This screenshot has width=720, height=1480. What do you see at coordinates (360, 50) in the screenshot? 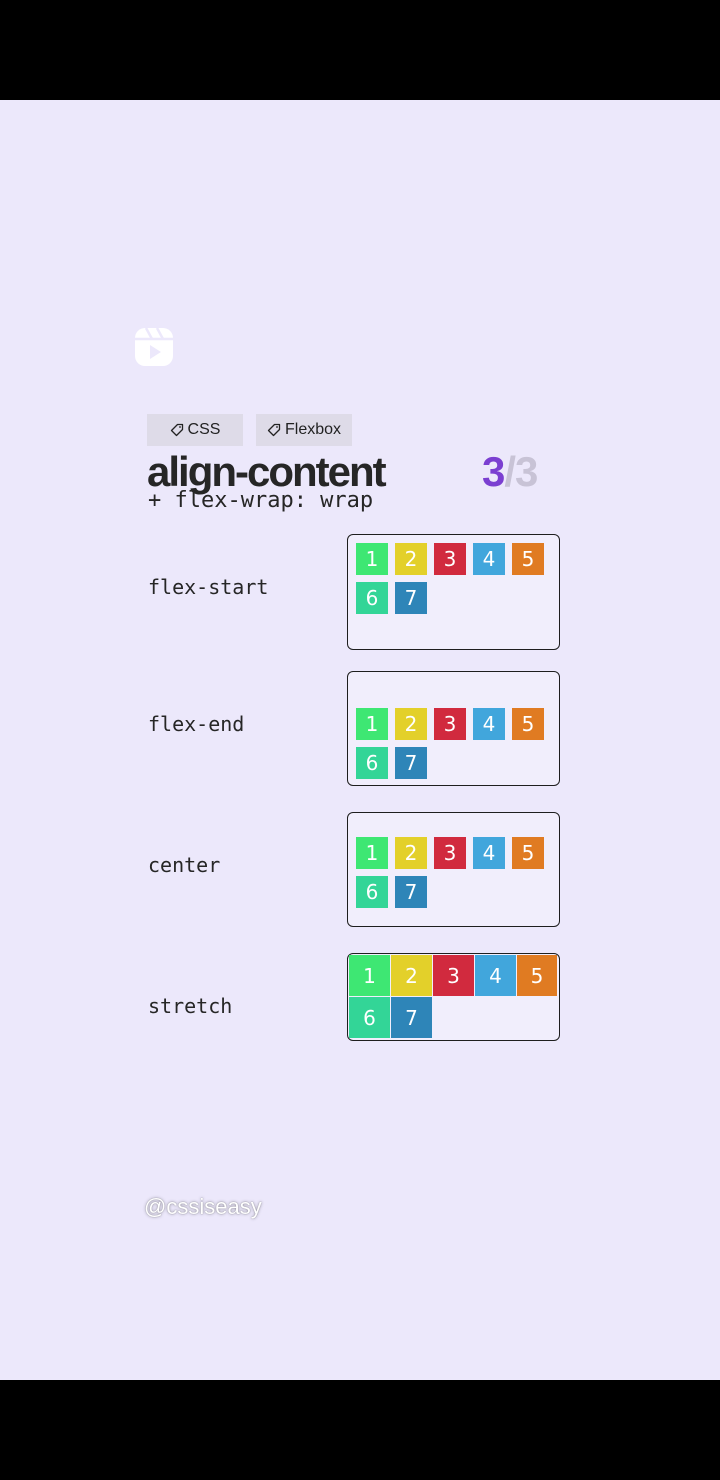
I see `status-bar-area` at bounding box center [360, 50].